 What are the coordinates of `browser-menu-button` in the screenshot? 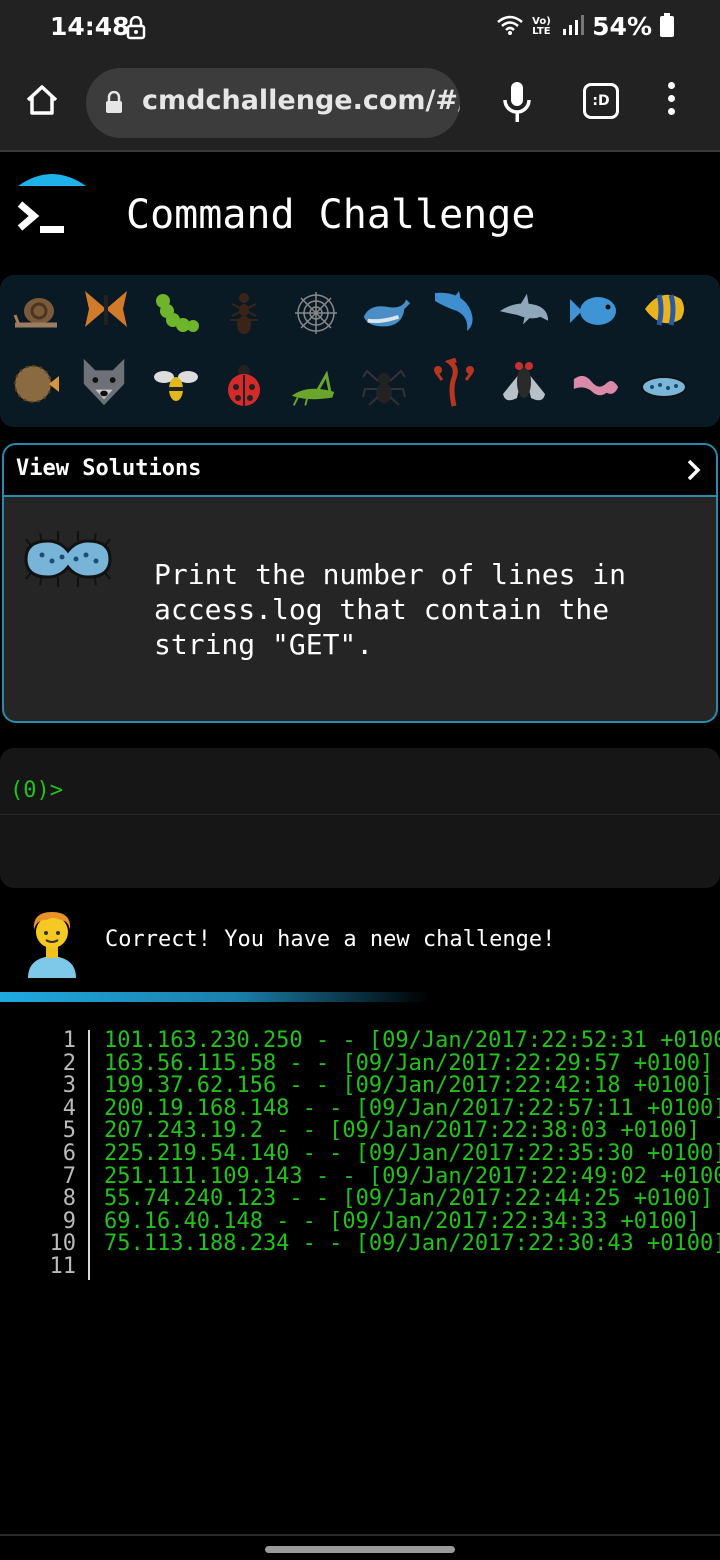 It's located at (671, 102).